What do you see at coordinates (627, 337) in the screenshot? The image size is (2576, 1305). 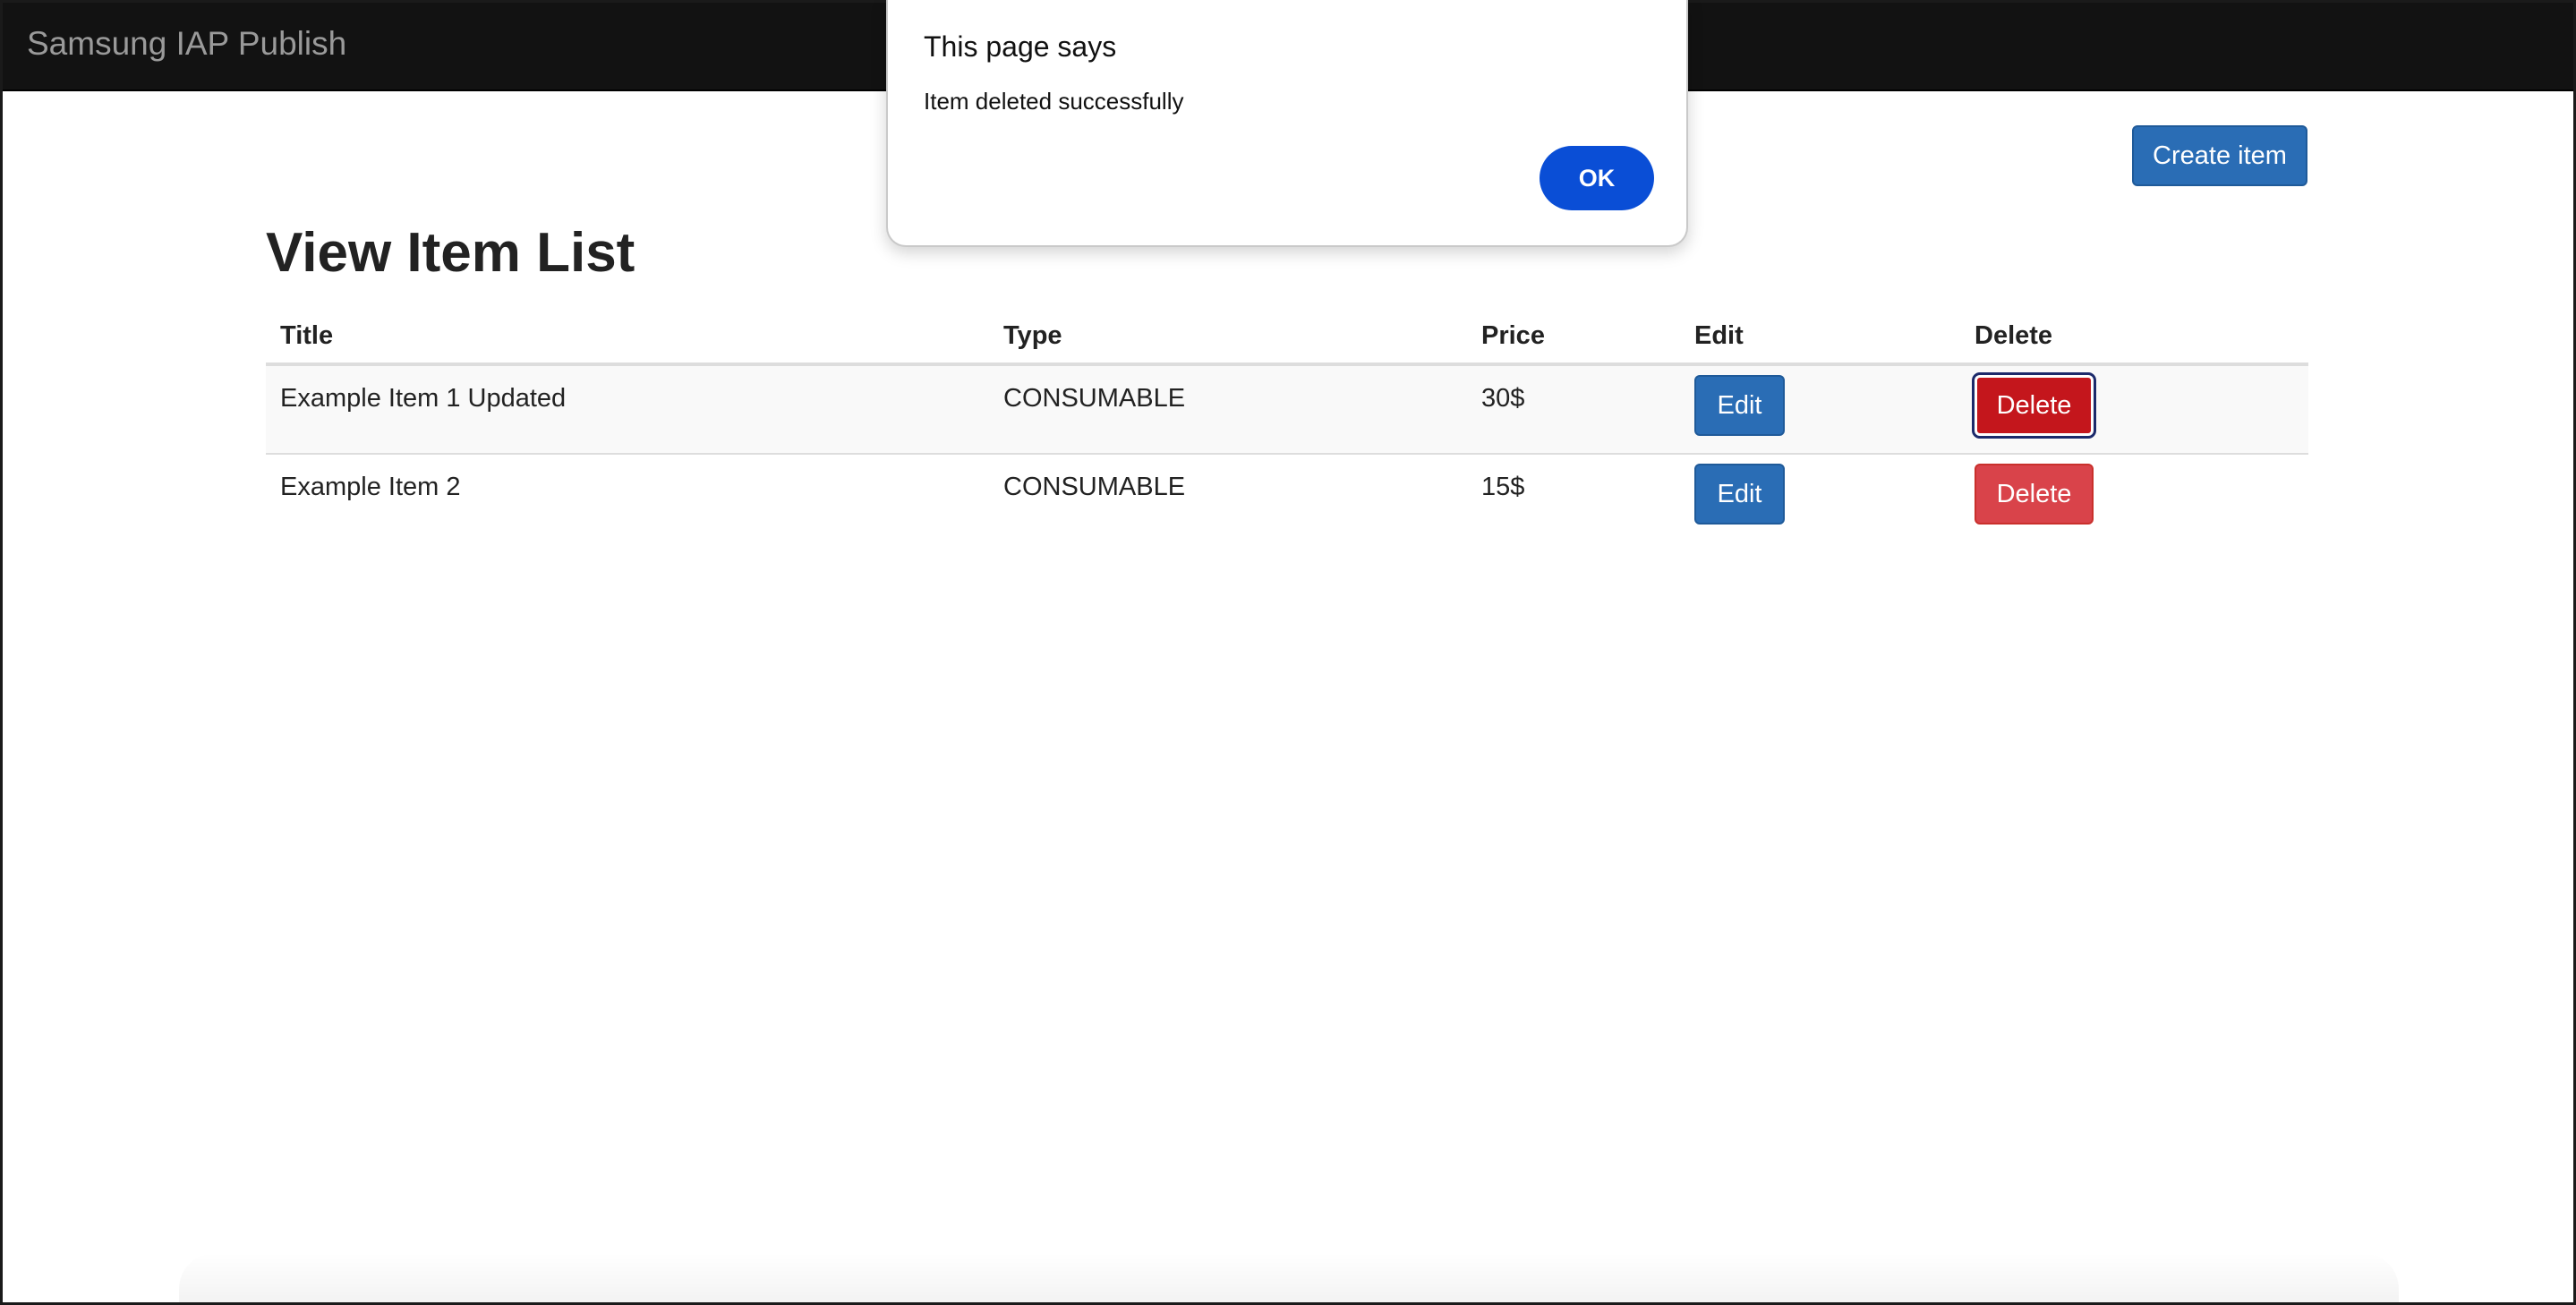 I see `column-header-title: Title` at bounding box center [627, 337].